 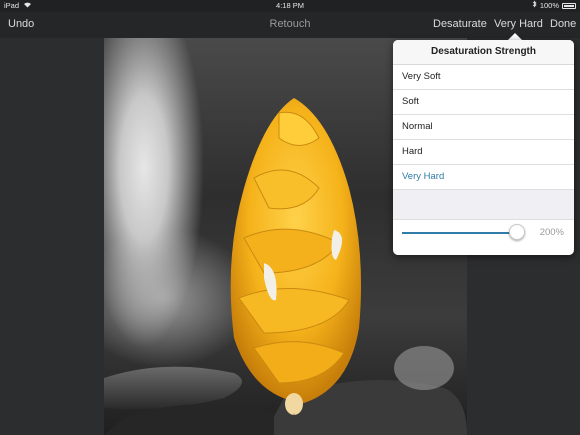 I want to click on option-very-hard: Very Hard, so click(x=483, y=177).